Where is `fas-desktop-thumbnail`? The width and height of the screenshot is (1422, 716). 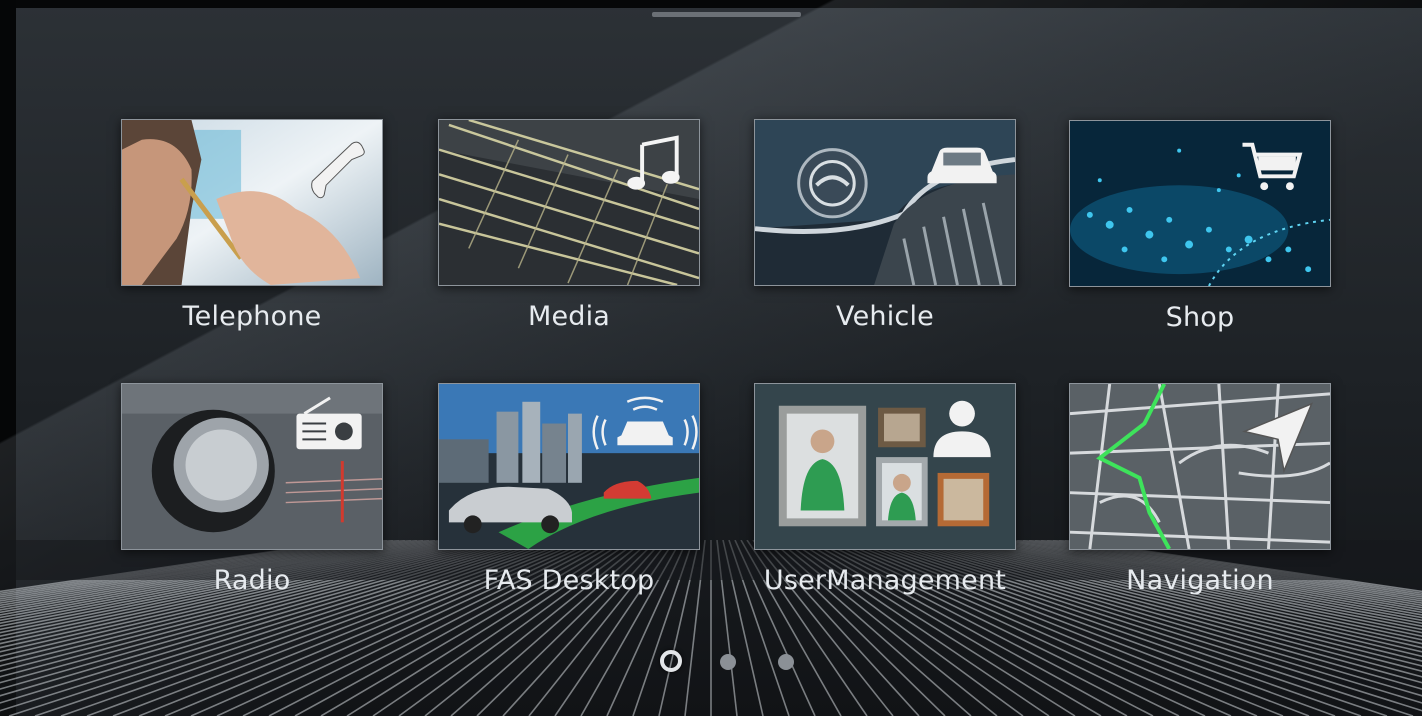 fas-desktop-thumbnail is located at coordinates (569, 466).